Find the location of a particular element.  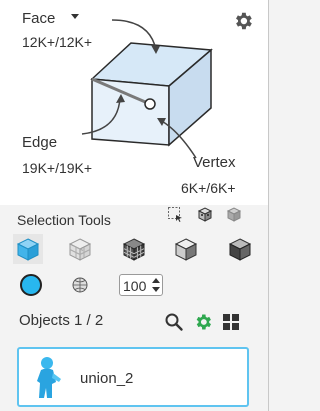

cube-select-gray-icon is located at coordinates (234, 214).